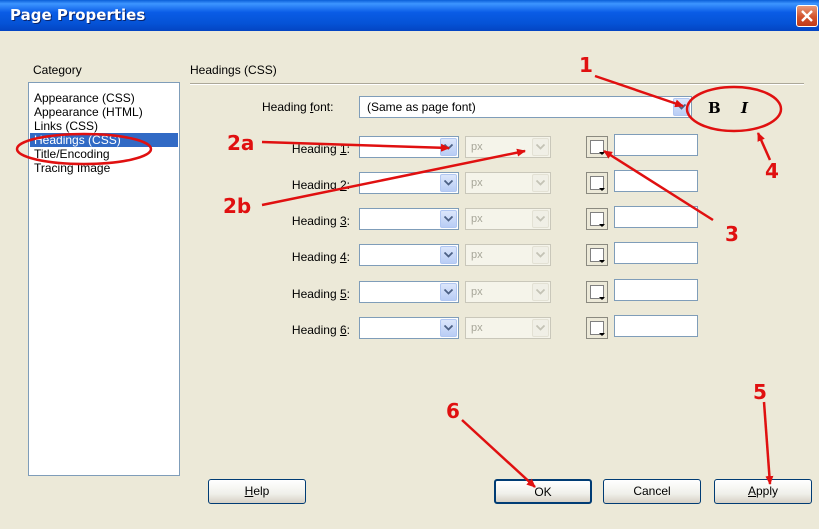  Describe the element at coordinates (241, 143) in the screenshot. I see `annotation-label-2a: 2a` at that location.